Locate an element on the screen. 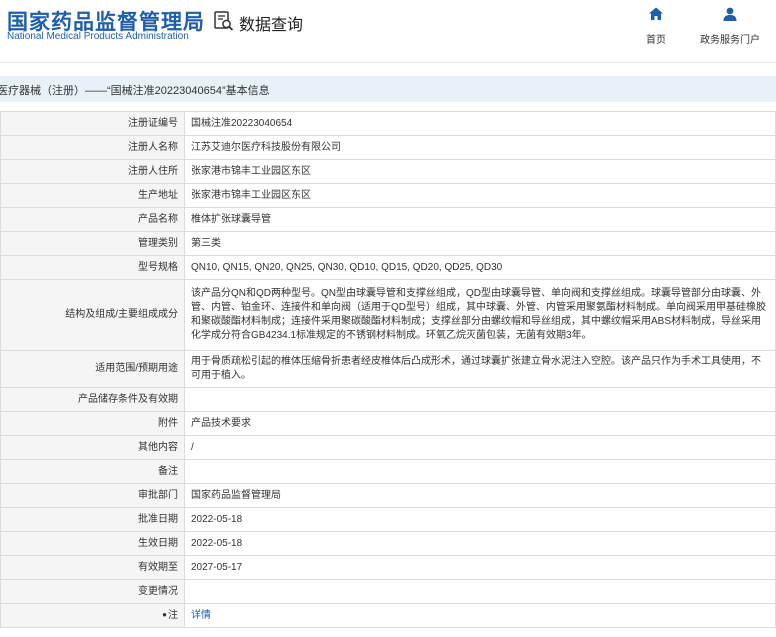 Image resolution: width=776 pixels, height=637 pixels. home-icon is located at coordinates (656, 16).